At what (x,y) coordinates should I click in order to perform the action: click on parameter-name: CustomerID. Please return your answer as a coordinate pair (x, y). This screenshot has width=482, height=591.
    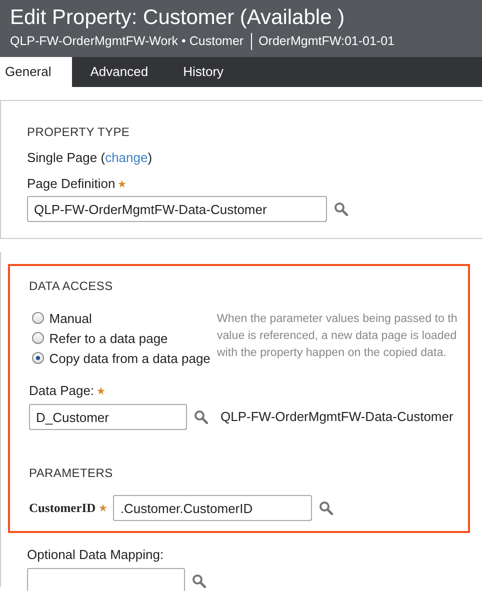
    Looking at the image, I should click on (62, 508).